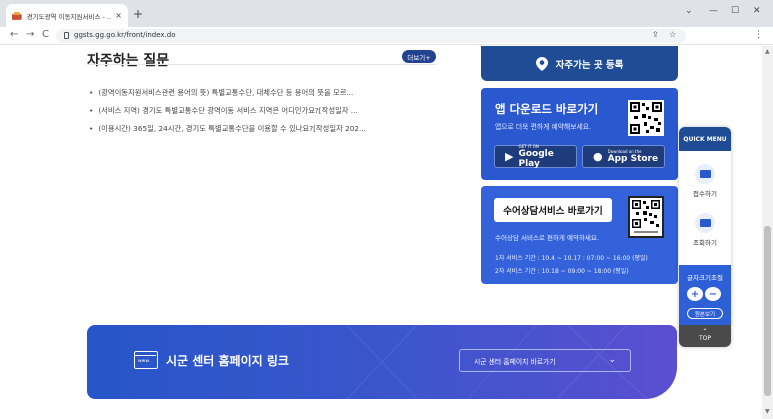 Image resolution: width=773 pixels, height=419 pixels. I want to click on chevron-up-icon: ⌃, so click(705, 331).